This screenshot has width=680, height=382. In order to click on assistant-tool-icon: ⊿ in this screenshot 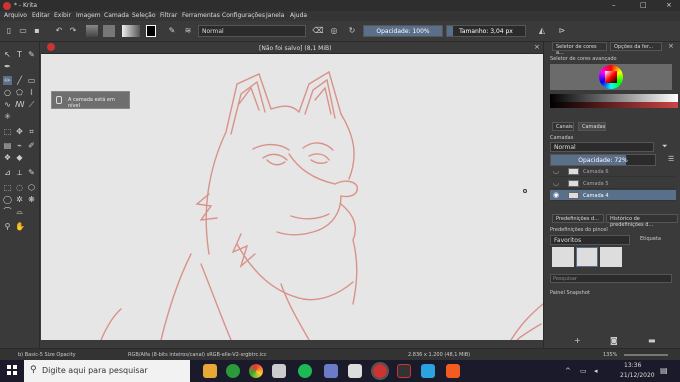, I will do `click(7, 172)`.